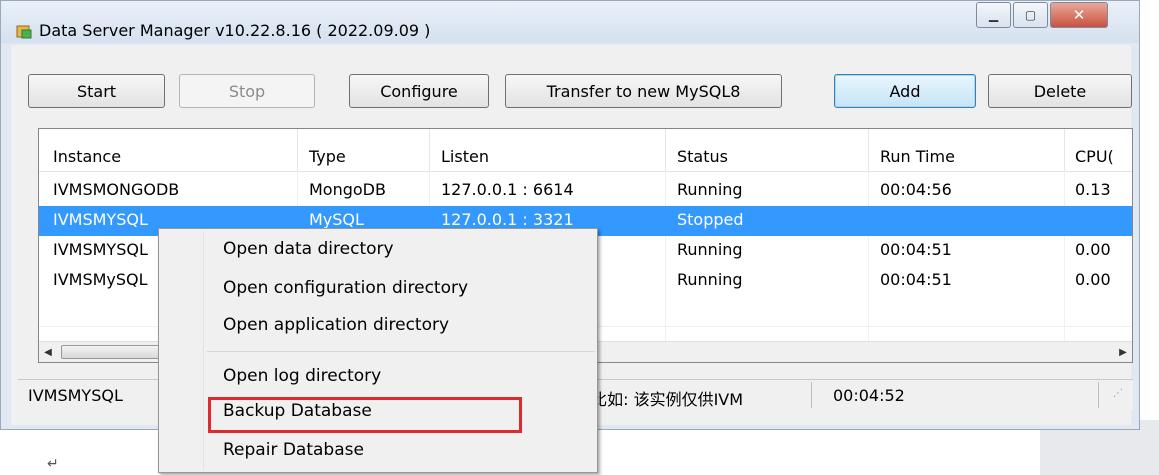  What do you see at coordinates (336, 219) in the screenshot?
I see `cell-type: MySQL` at bounding box center [336, 219].